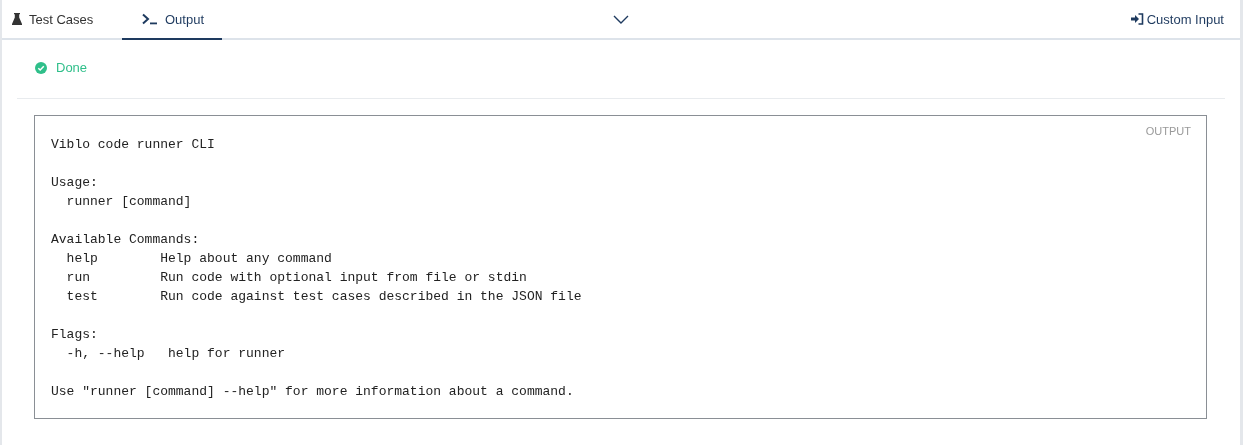 This screenshot has width=1243, height=445. Describe the element at coordinates (125, 240) in the screenshot. I see `output-line: Available Commands:` at that location.